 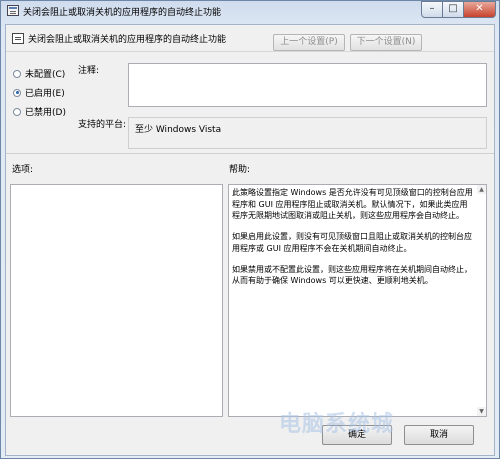 I want to click on comment-textarea, so click(x=307, y=85).